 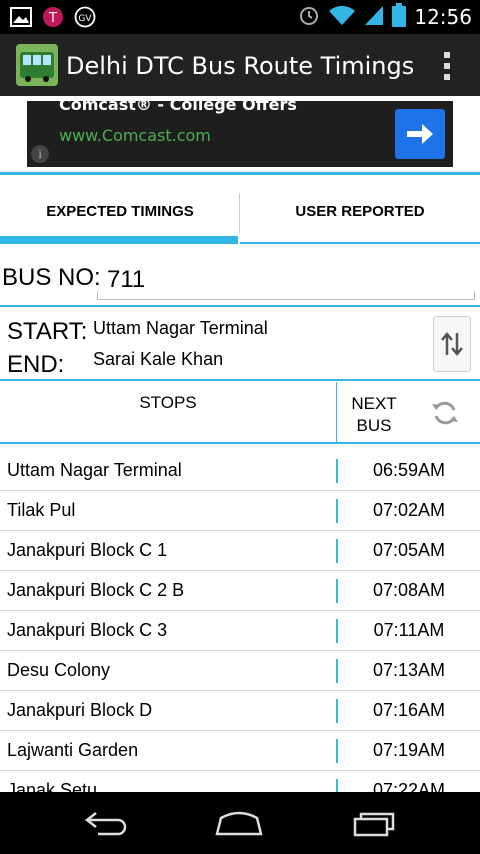 I want to click on next-bus-line2: BUS, so click(x=374, y=425).